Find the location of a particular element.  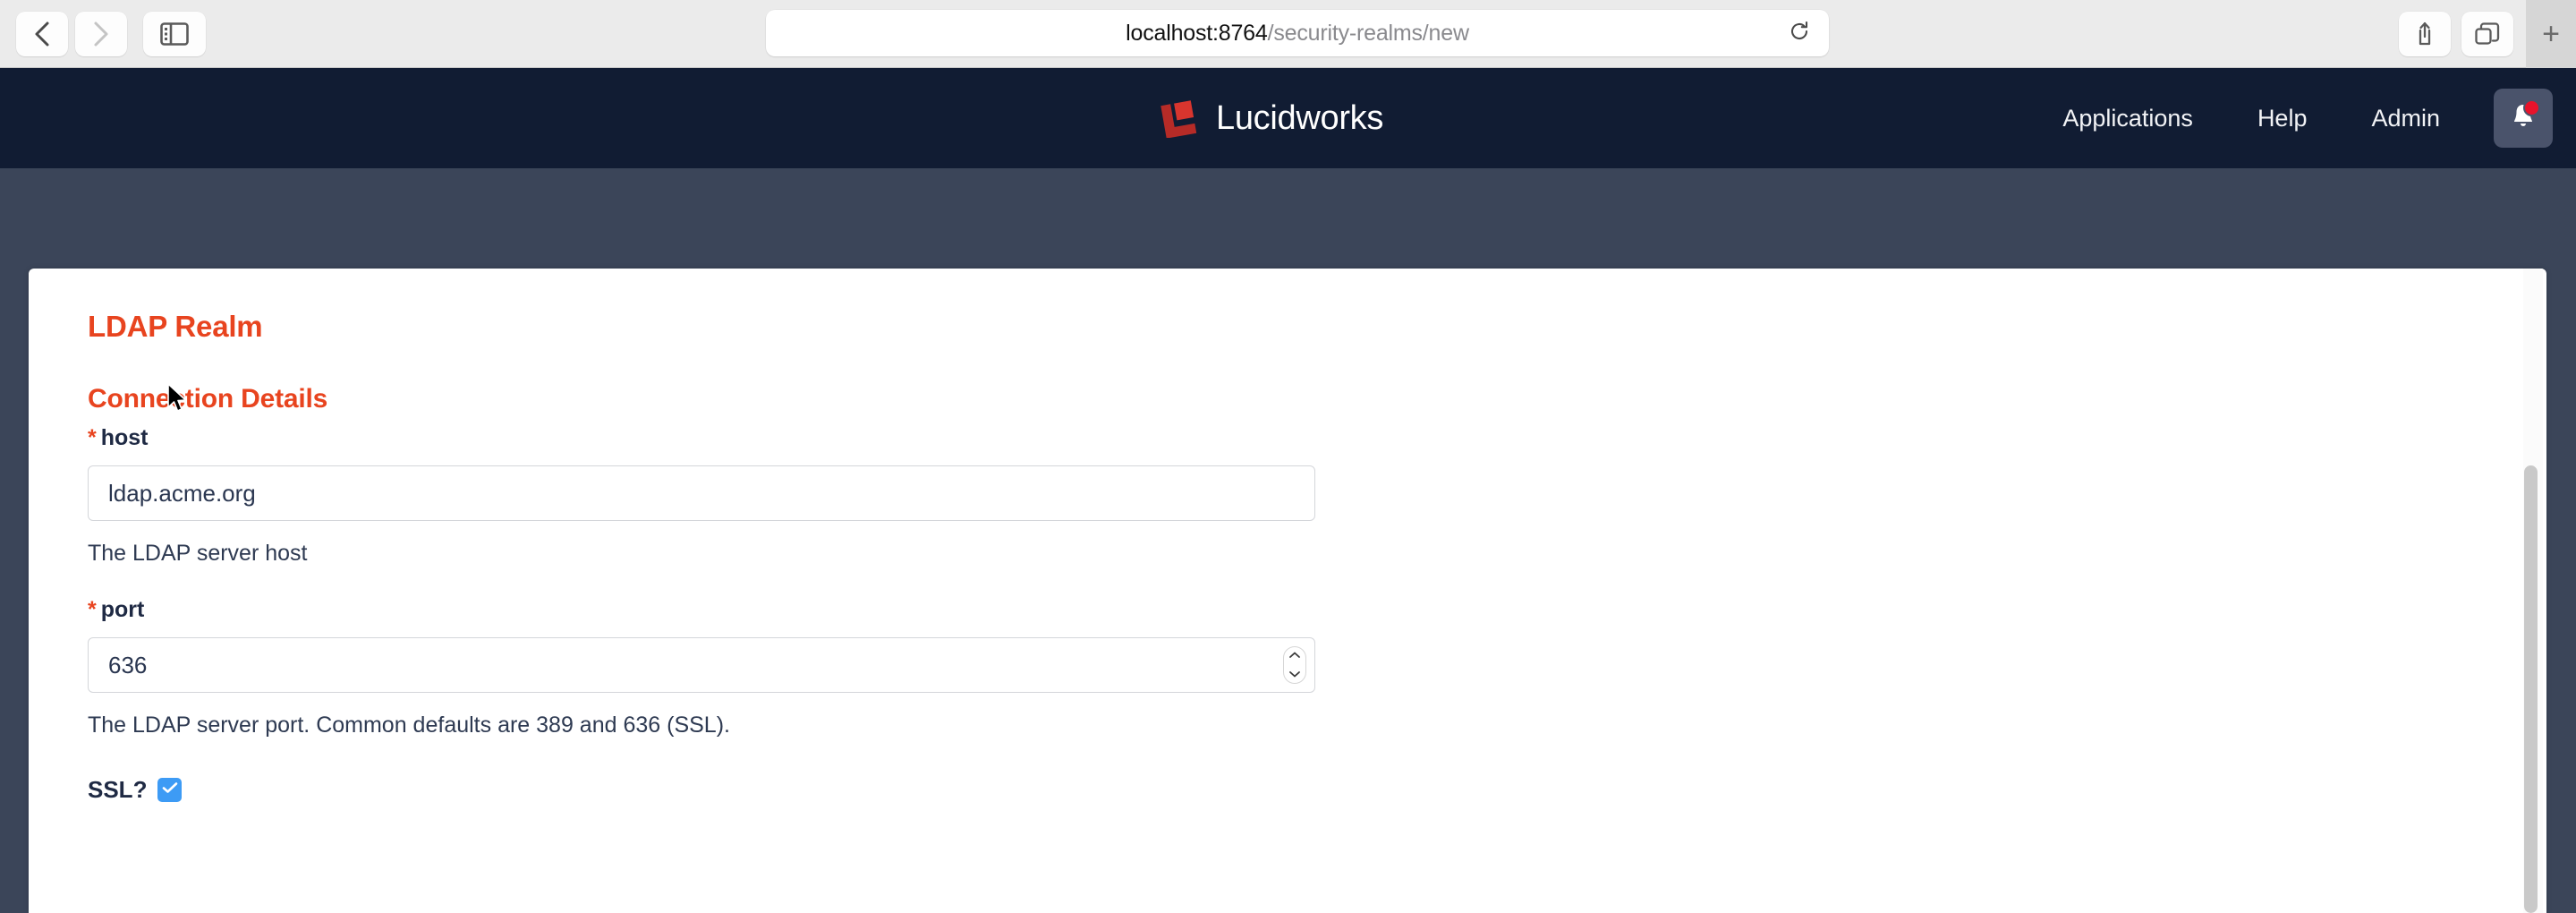

host-input is located at coordinates (701, 493).